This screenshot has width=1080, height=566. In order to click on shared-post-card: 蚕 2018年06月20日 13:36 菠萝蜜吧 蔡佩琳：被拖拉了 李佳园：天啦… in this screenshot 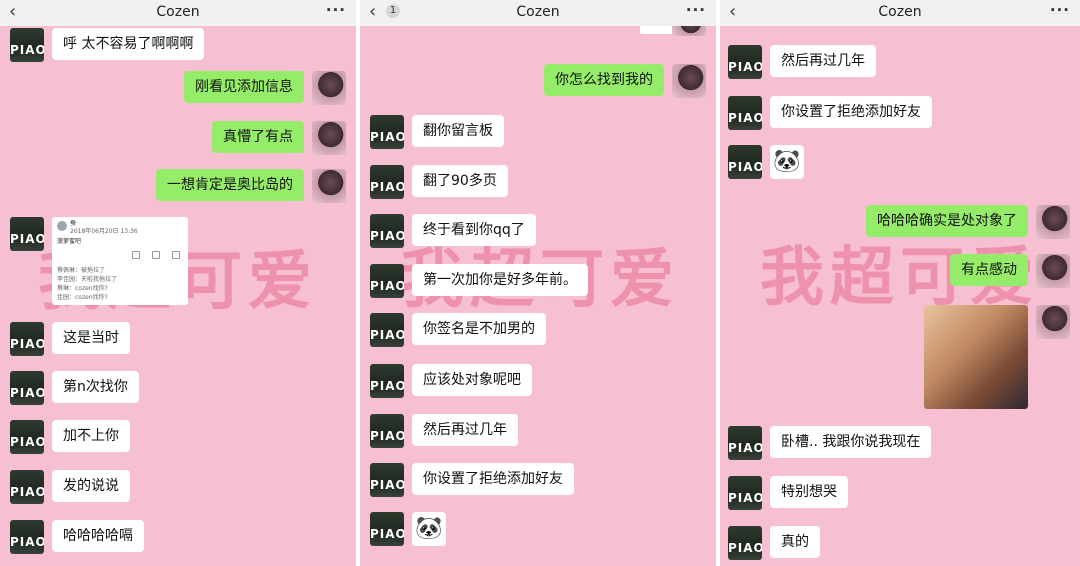, I will do `click(120, 261)`.